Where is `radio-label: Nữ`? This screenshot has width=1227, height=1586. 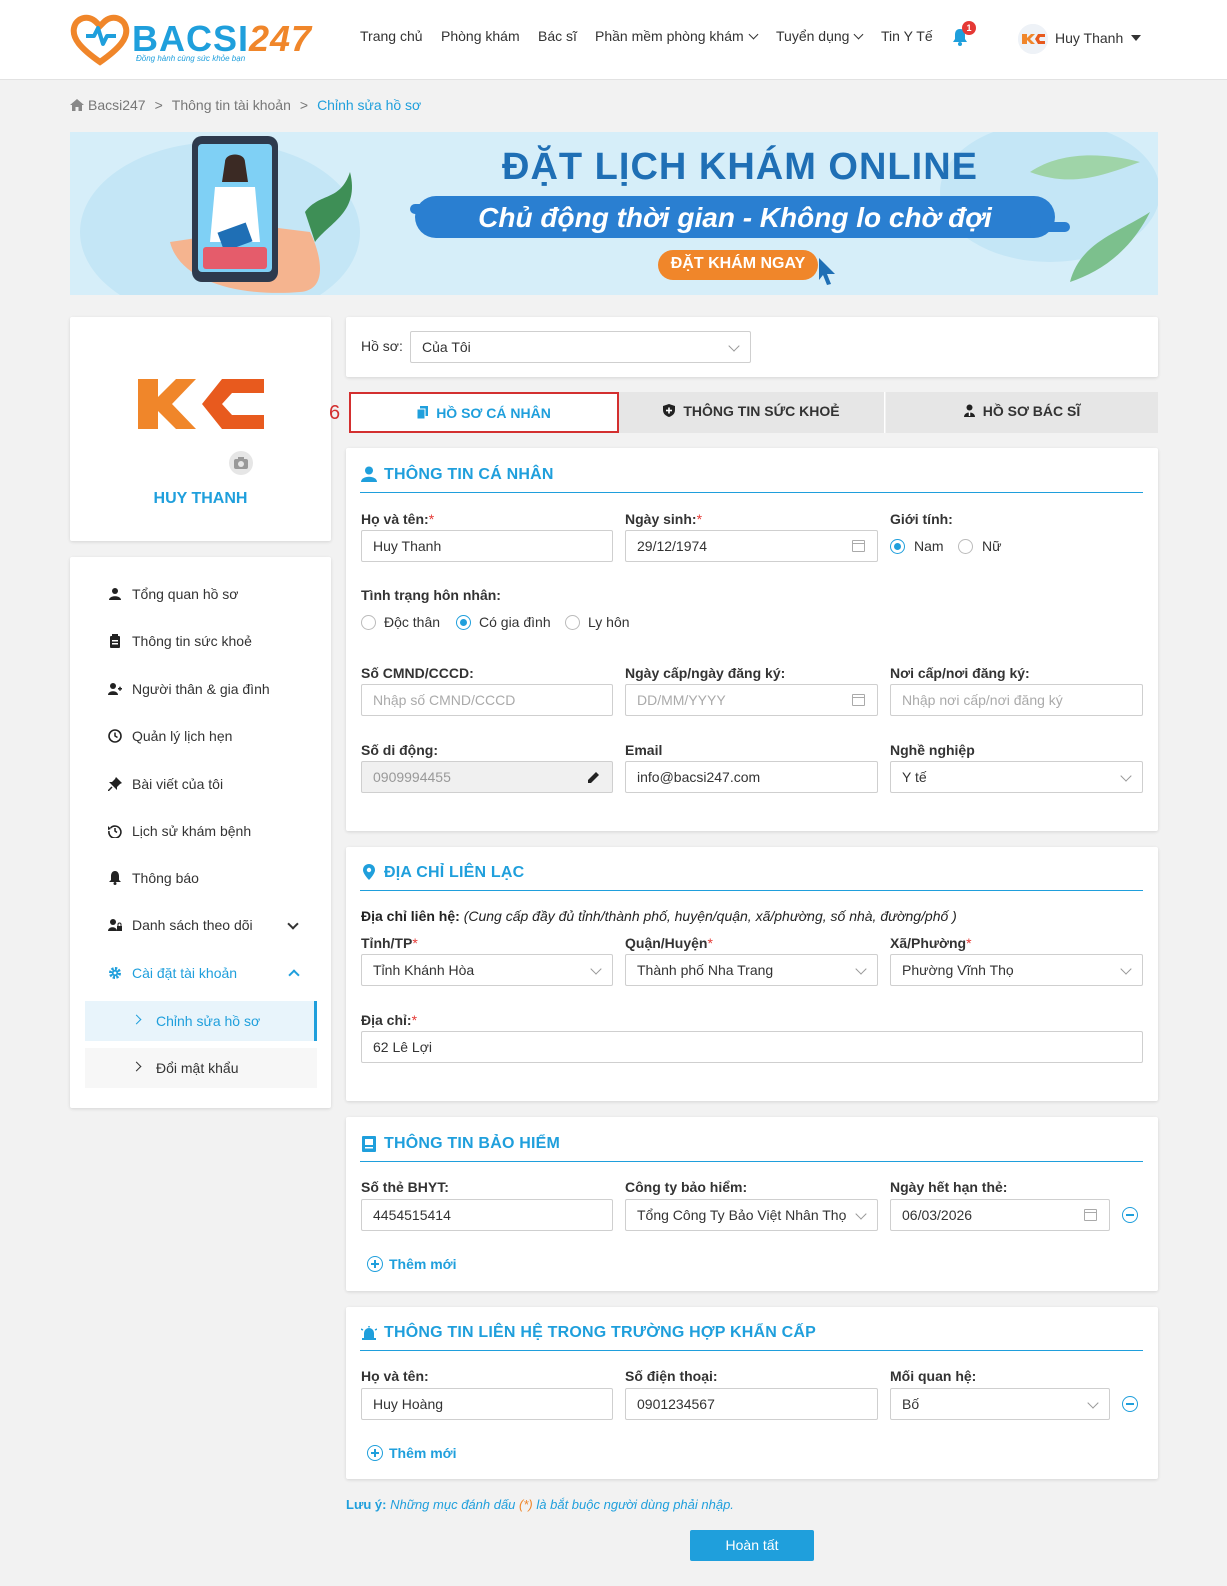
radio-label: Nữ is located at coordinates (992, 546).